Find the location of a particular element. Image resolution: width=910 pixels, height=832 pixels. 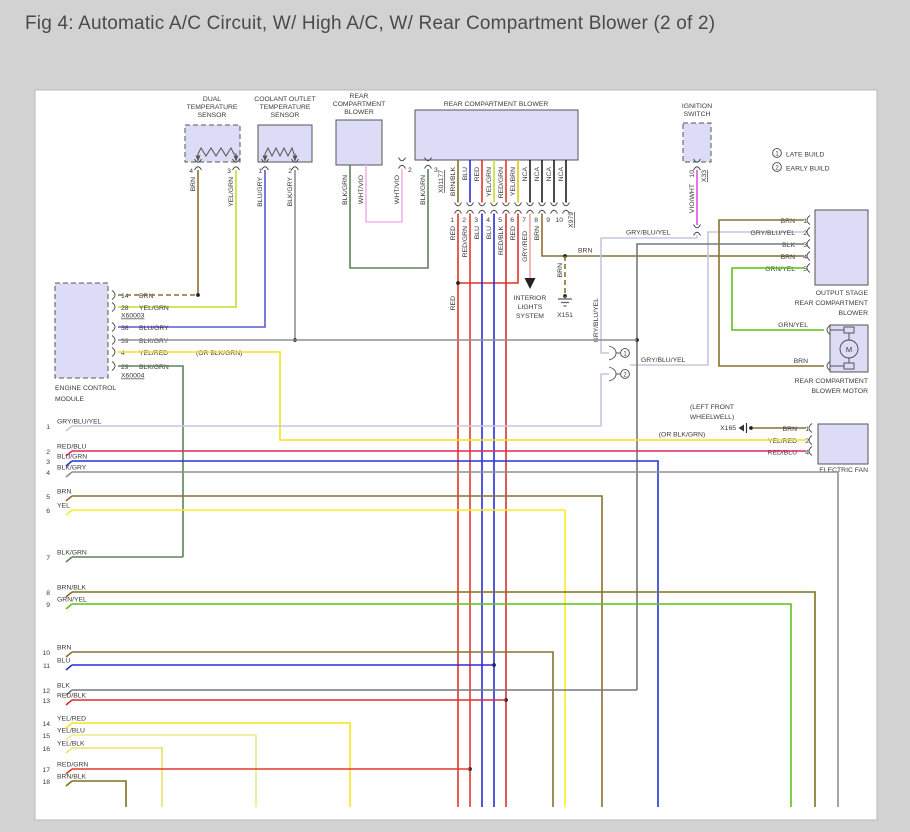

connector-x165-label: X165 is located at coordinates (728, 428).